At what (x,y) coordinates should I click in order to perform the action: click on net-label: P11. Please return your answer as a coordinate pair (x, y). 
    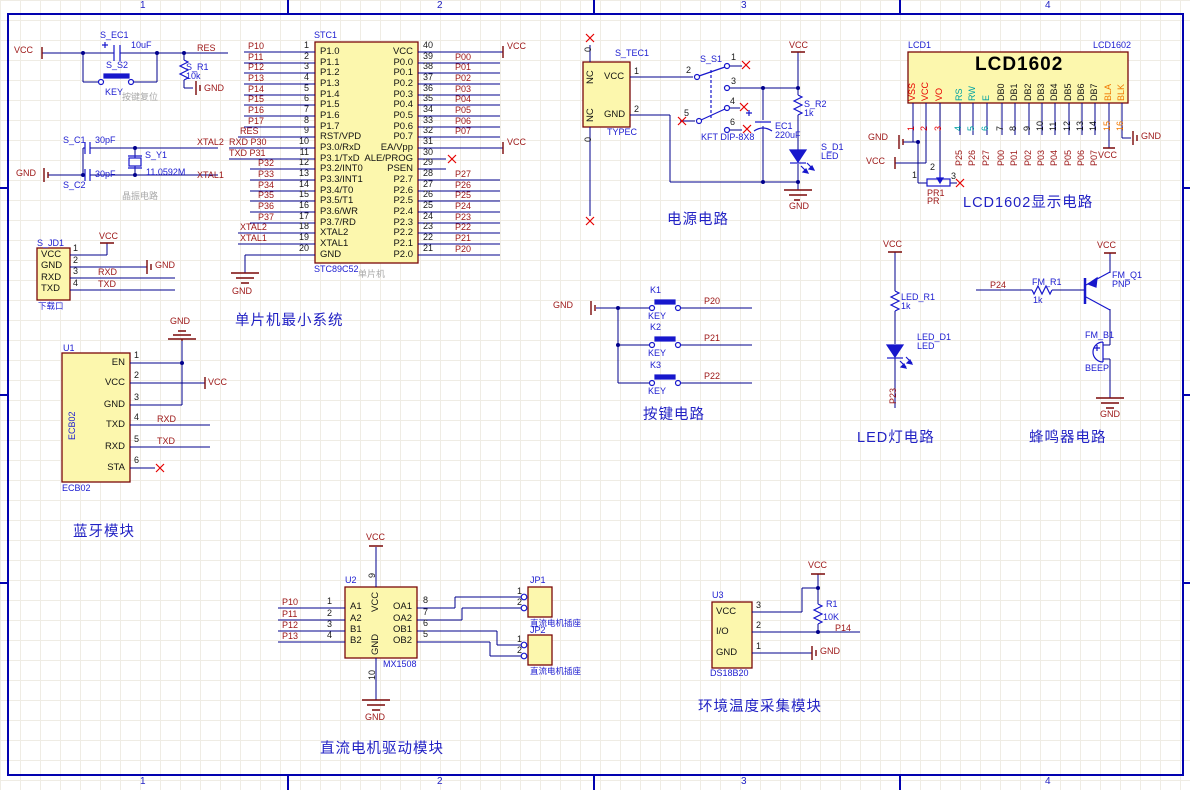
    Looking at the image, I should click on (256, 57).